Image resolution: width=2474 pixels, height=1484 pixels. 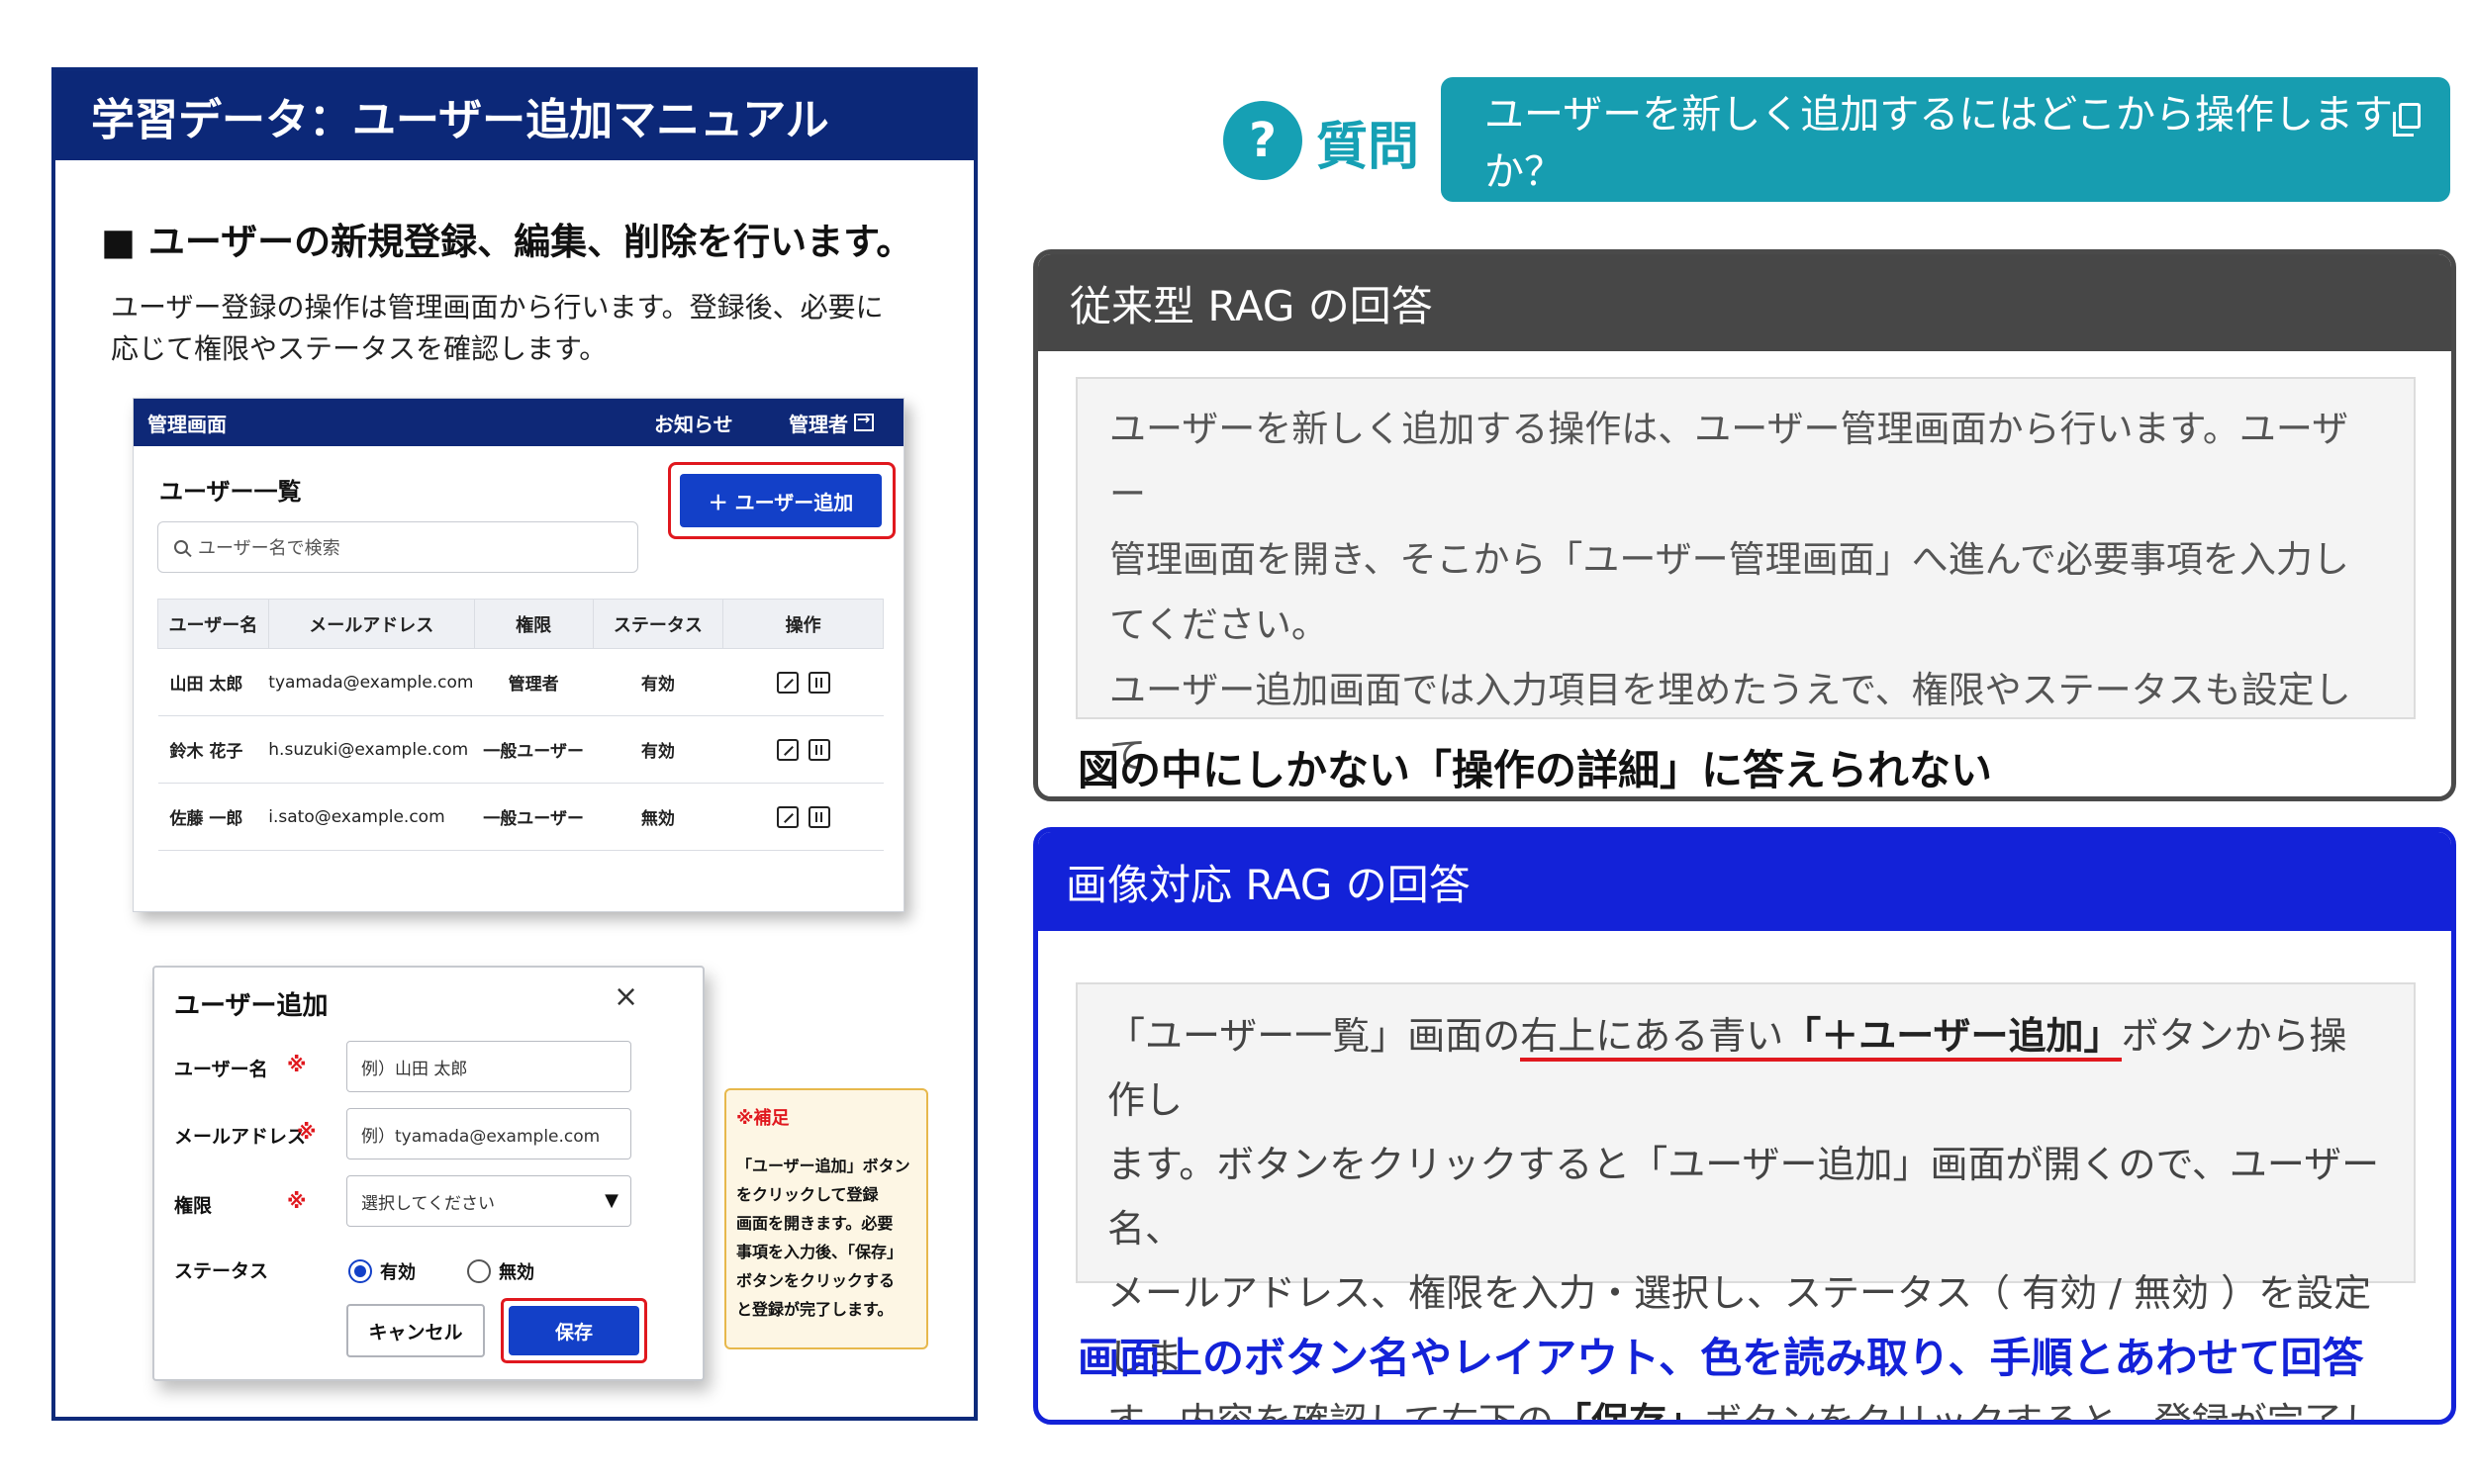 I want to click on conventional-rag-title: 従来型 RAG の回答, so click(x=1745, y=302).